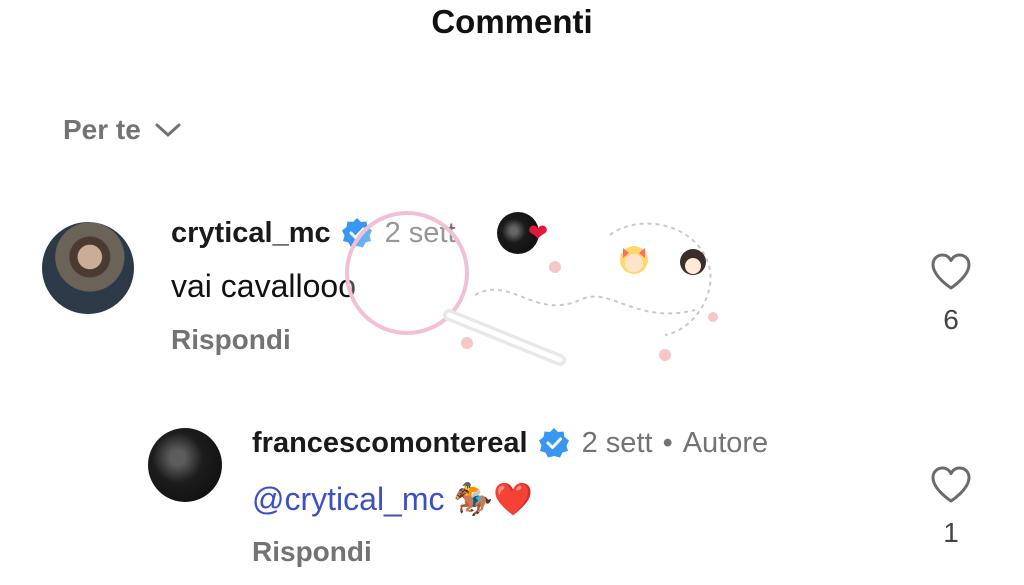  I want to click on sort-filter-label: Per te, so click(102, 129).